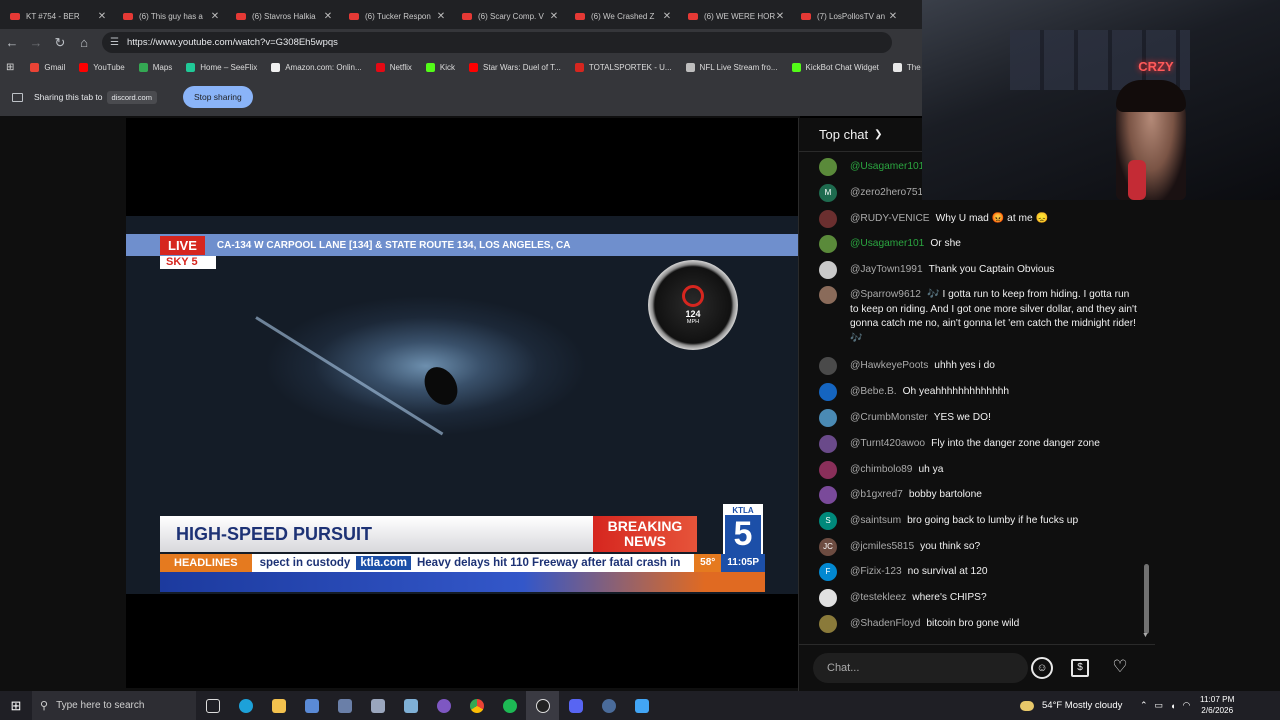  I want to click on chat-message: @RUDY-VENICE Why U mad 😡 at me 😞, so click(979, 219).